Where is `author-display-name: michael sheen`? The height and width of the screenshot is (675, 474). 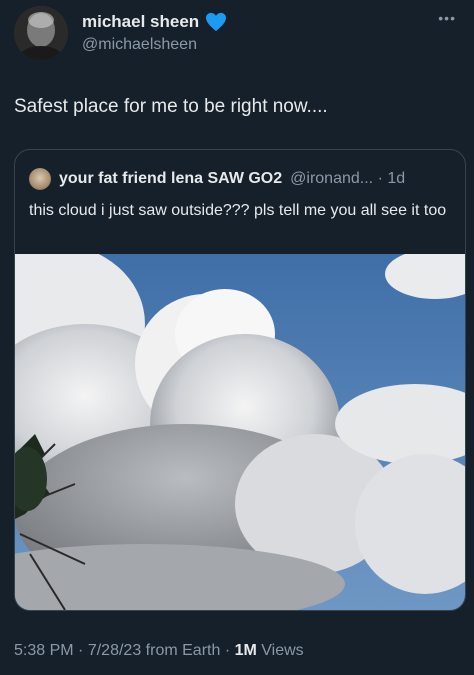
author-display-name: michael sheen is located at coordinates (140, 22).